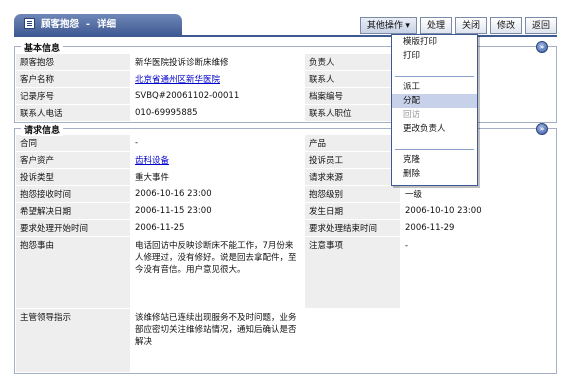 The width and height of the screenshot is (571, 384). Describe the element at coordinates (73, 62) in the screenshot. I see `field-label: 顾客抱怨` at that location.